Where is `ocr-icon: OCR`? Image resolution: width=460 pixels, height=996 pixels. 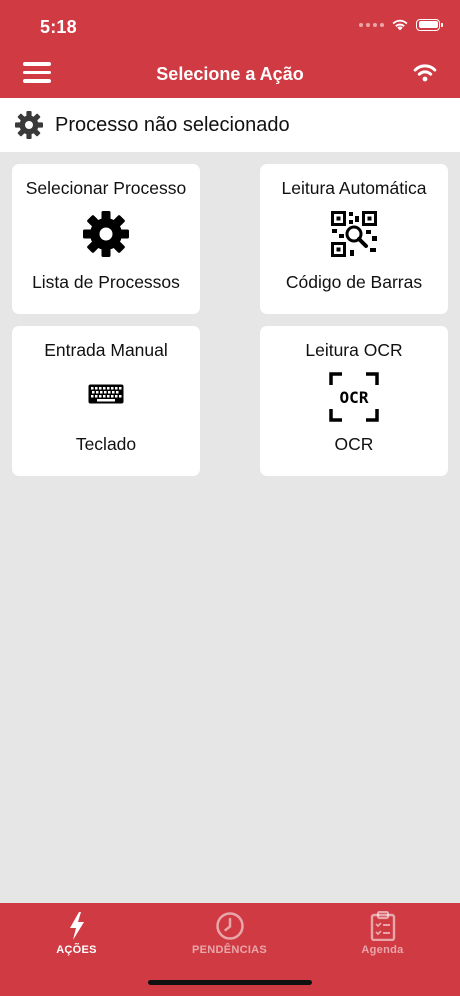 ocr-icon: OCR is located at coordinates (354, 397).